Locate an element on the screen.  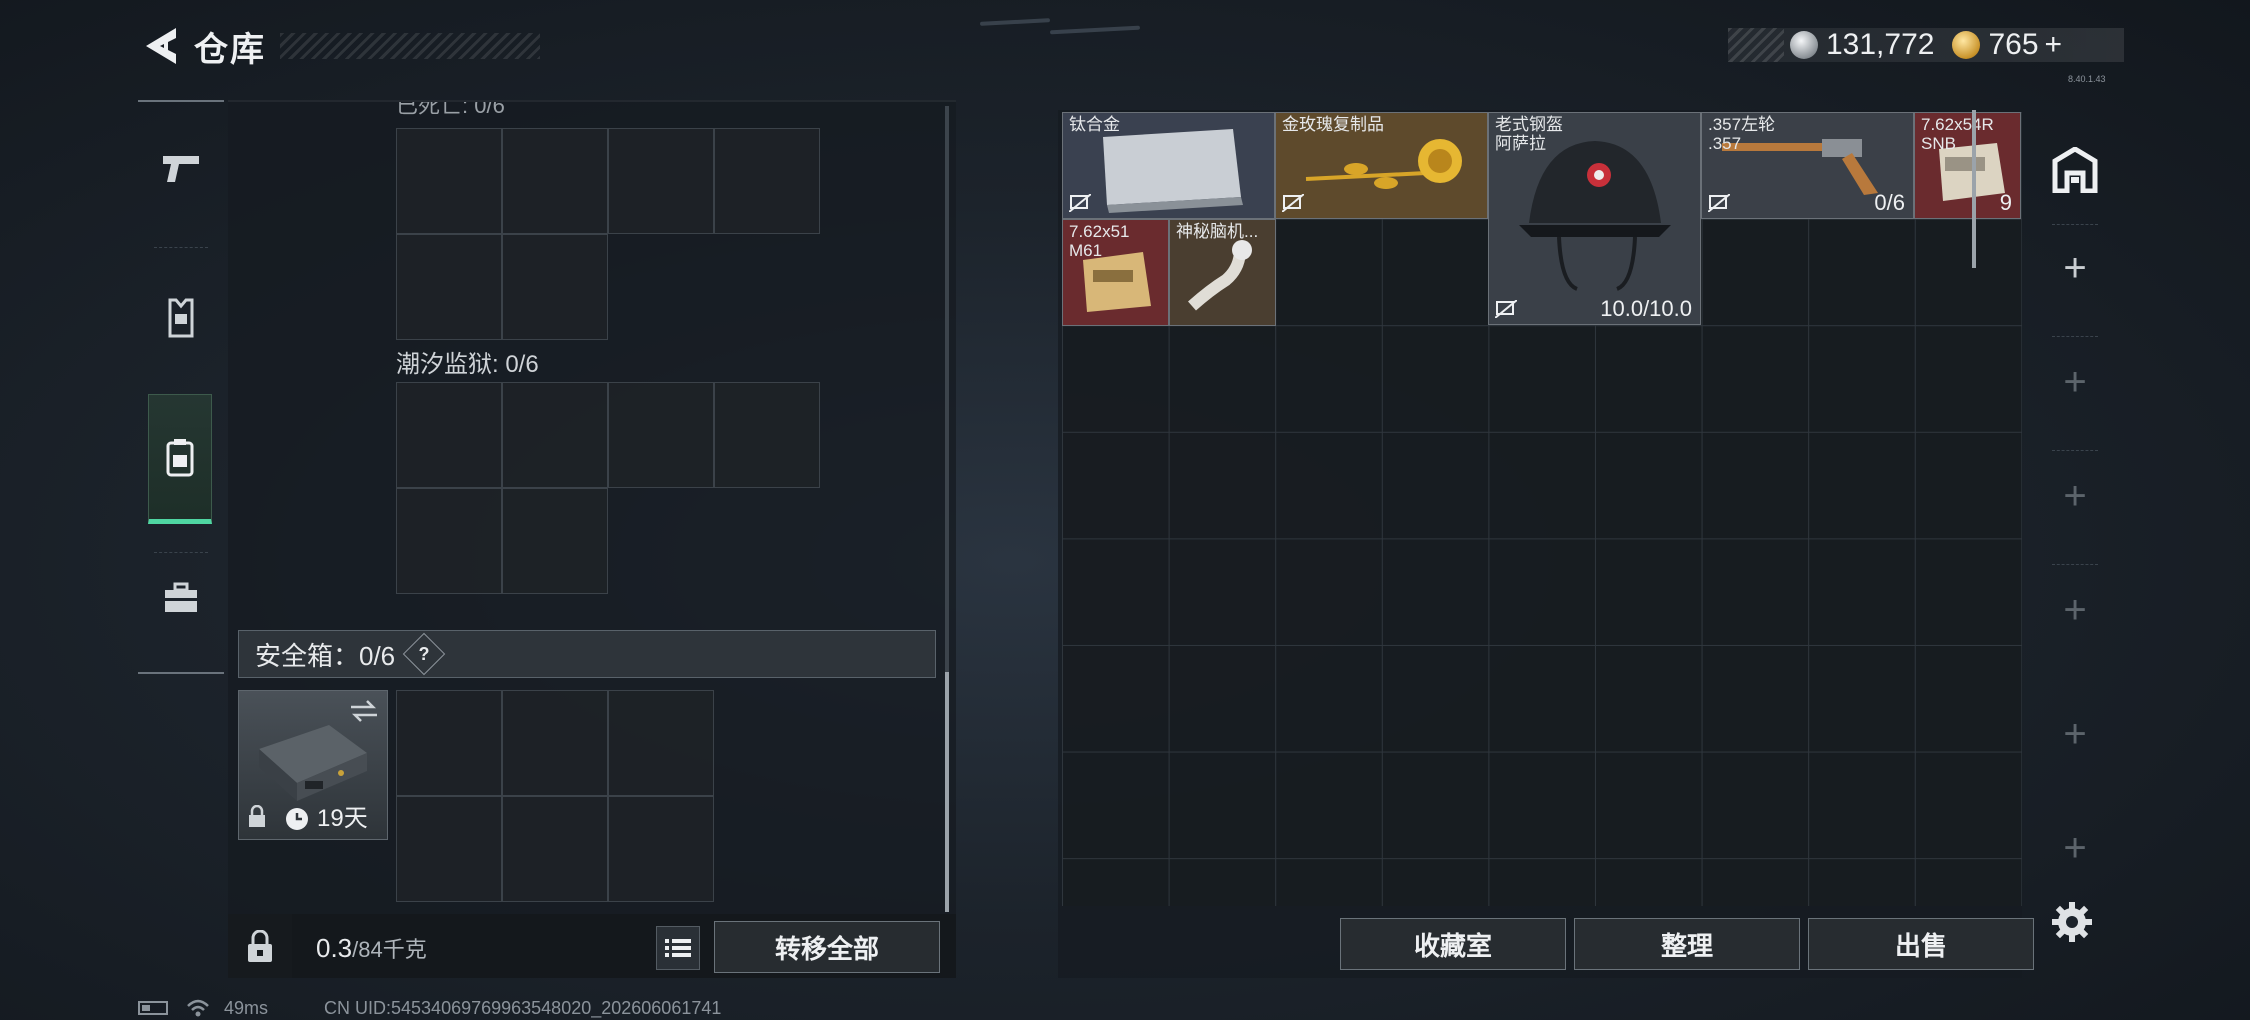
gear-icon is located at coordinates (2072, 922).